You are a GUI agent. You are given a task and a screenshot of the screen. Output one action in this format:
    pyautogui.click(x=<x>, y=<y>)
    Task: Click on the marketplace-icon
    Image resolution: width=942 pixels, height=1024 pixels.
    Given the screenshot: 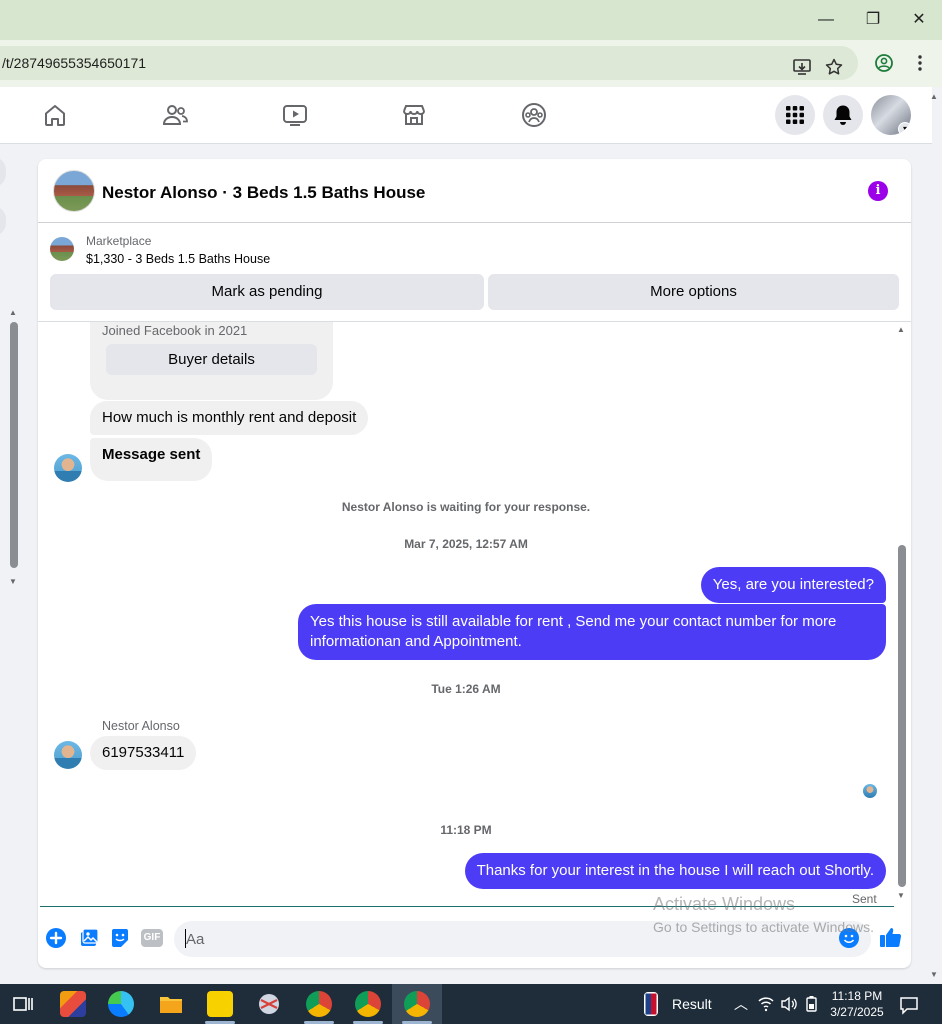 What is the action you would take?
    pyautogui.click(x=414, y=115)
    